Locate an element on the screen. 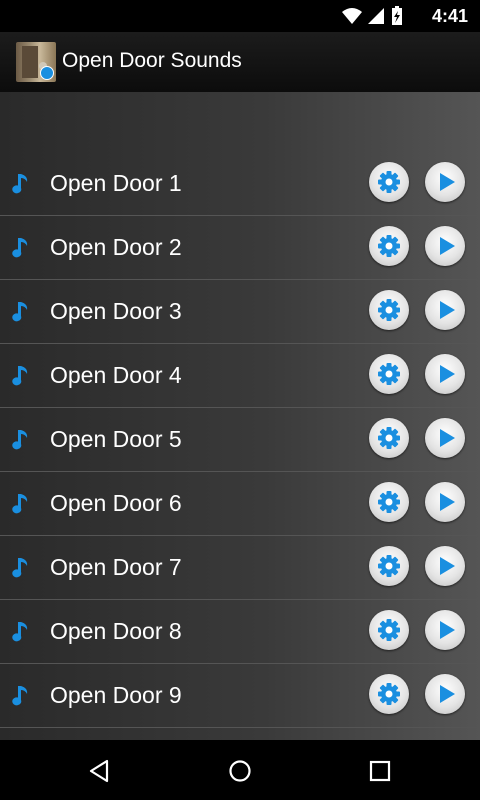 This screenshot has height=800, width=480. sound-list-item: Open Door 7 is located at coordinates (240, 568).